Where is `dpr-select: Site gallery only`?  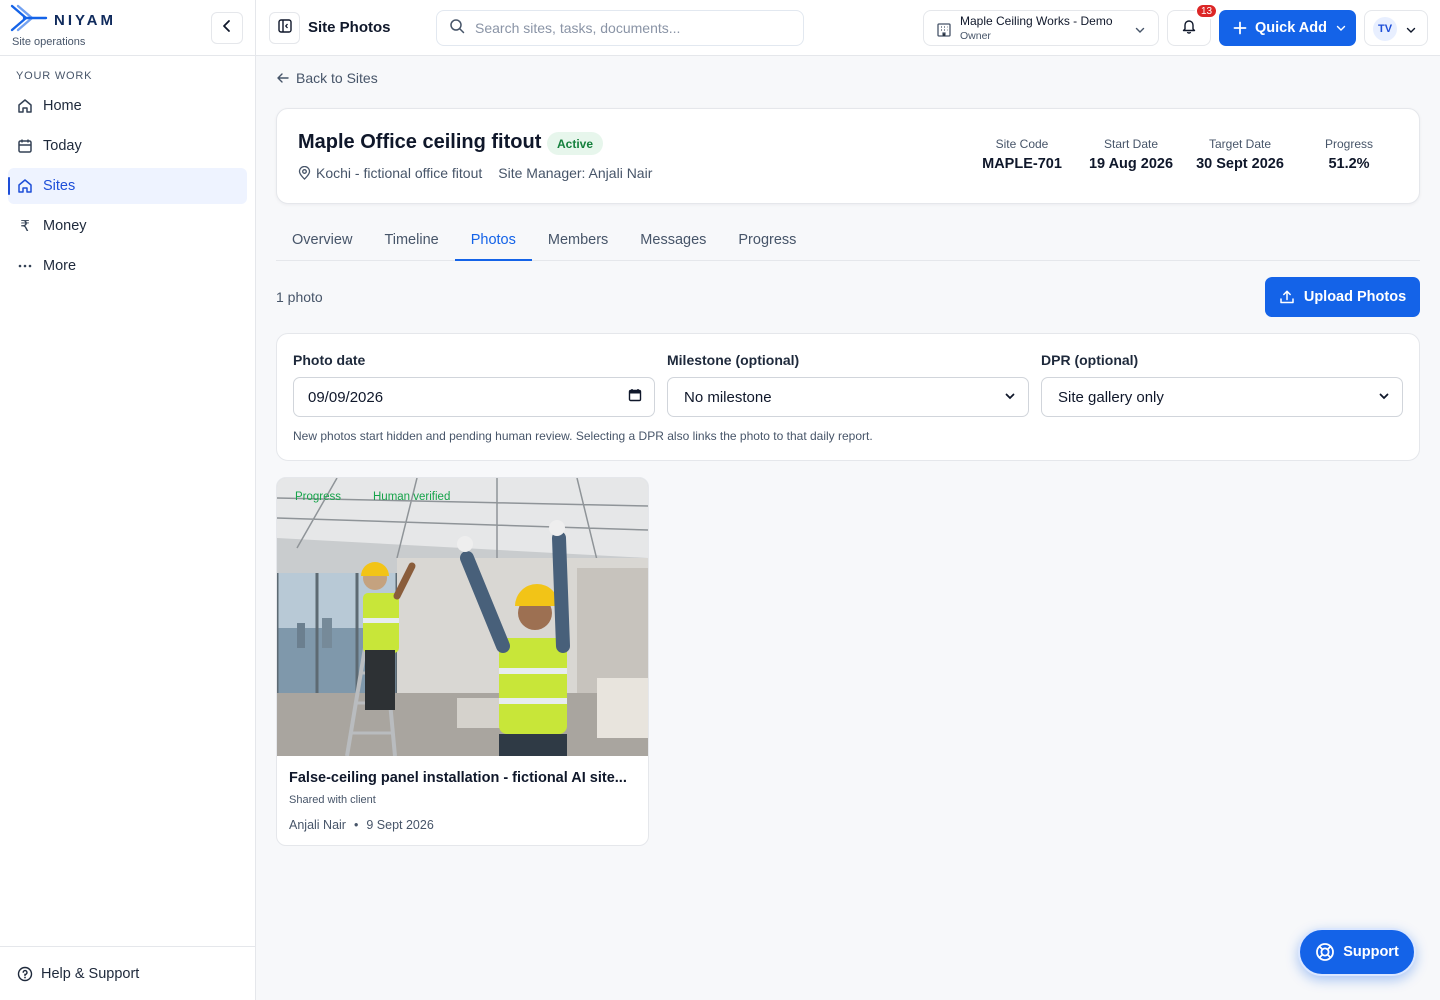 dpr-select: Site gallery only is located at coordinates (1222, 397).